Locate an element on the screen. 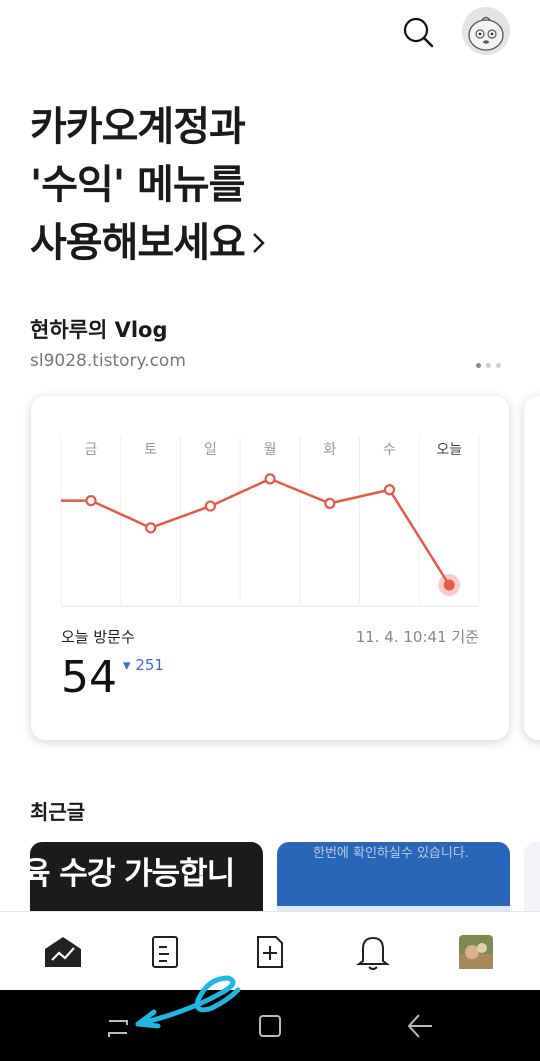 The image size is (540, 1061). x-tick-label: 오늘 is located at coordinates (449, 450).